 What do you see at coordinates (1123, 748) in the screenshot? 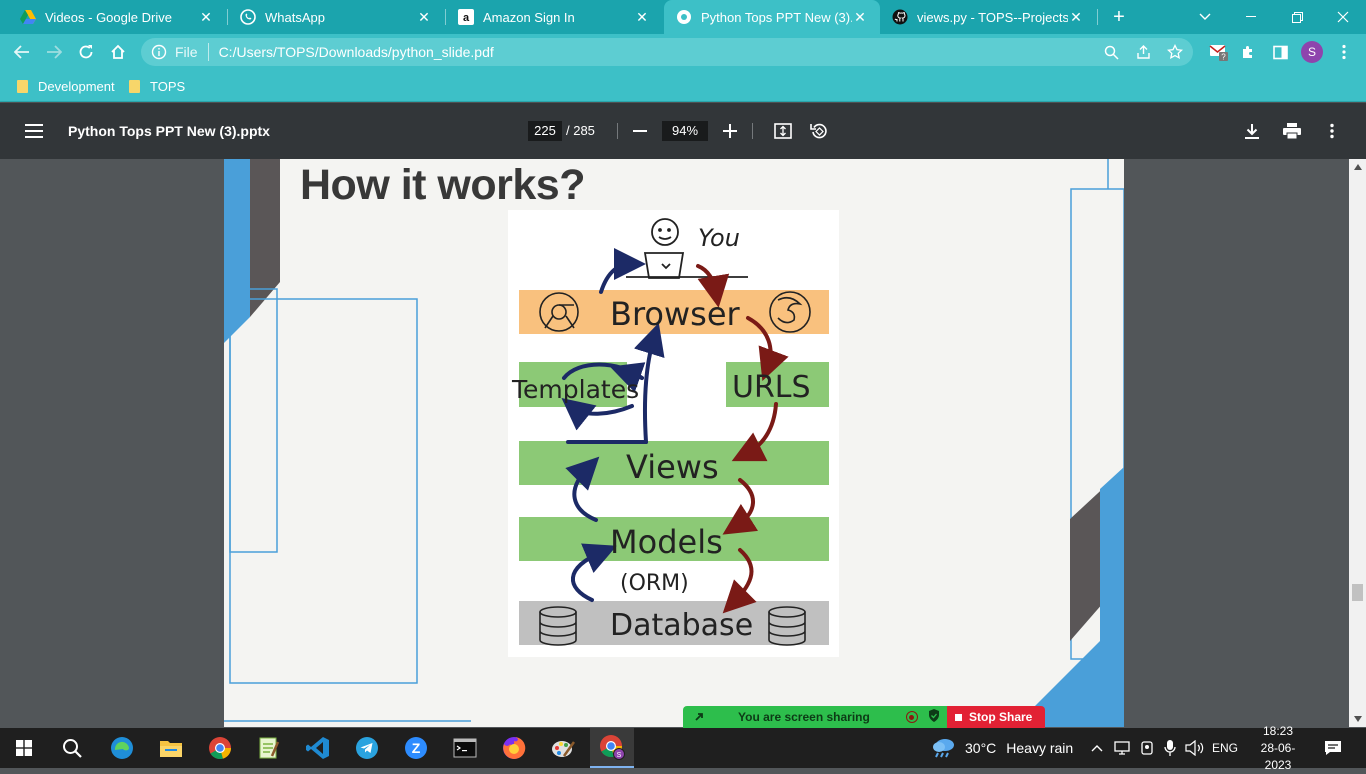
I see `network-icon` at bounding box center [1123, 748].